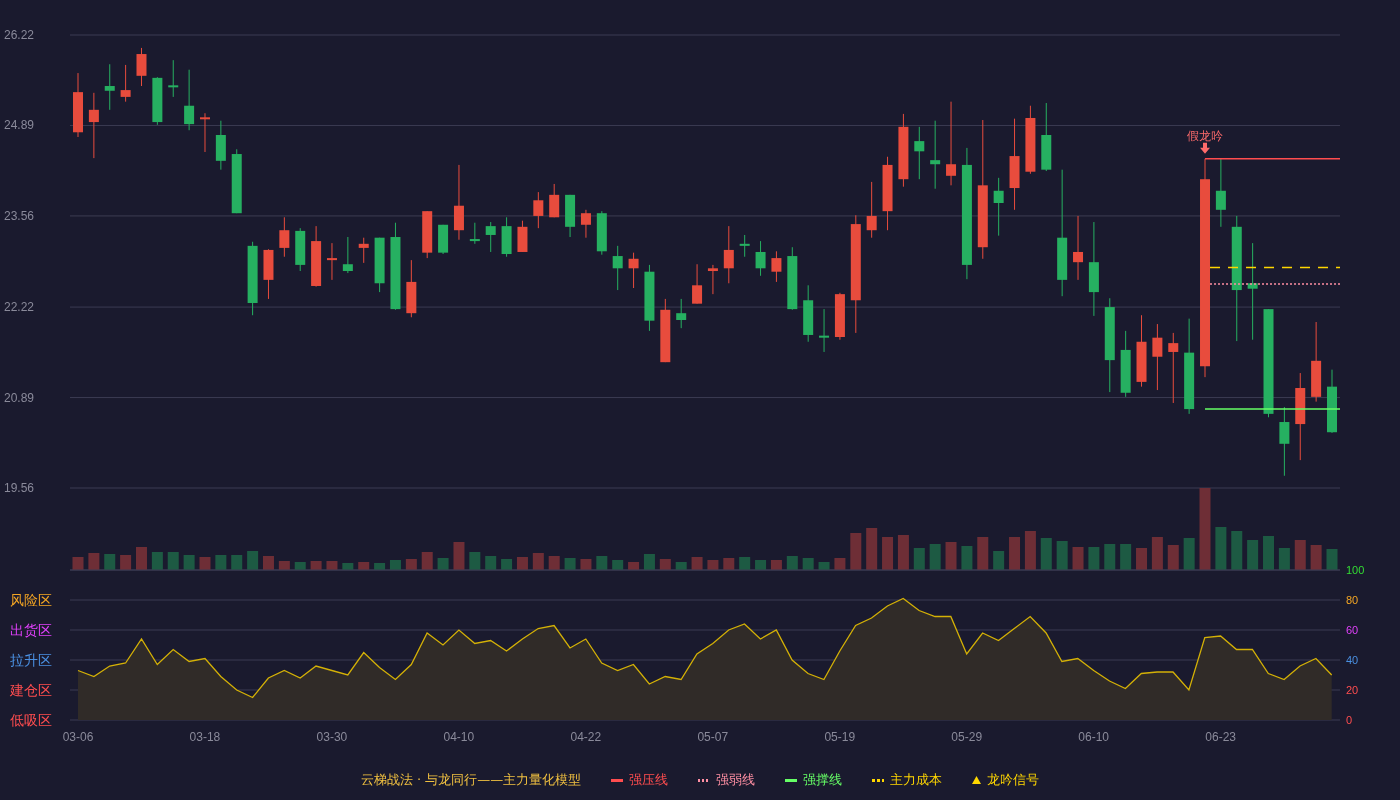 The image size is (1400, 800). Describe the element at coordinates (1352, 660) in the screenshot. I see `axis-label: 40` at that location.